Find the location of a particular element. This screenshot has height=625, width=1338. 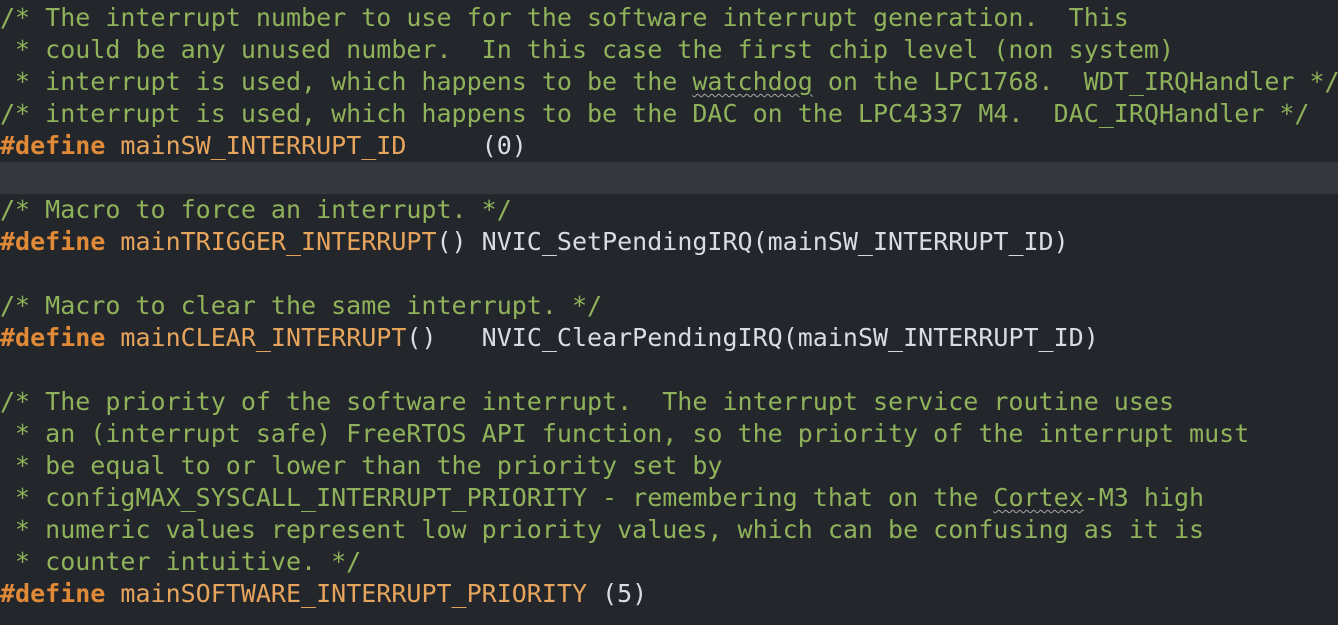

comment-token: -M3 high is located at coordinates (1144, 497).